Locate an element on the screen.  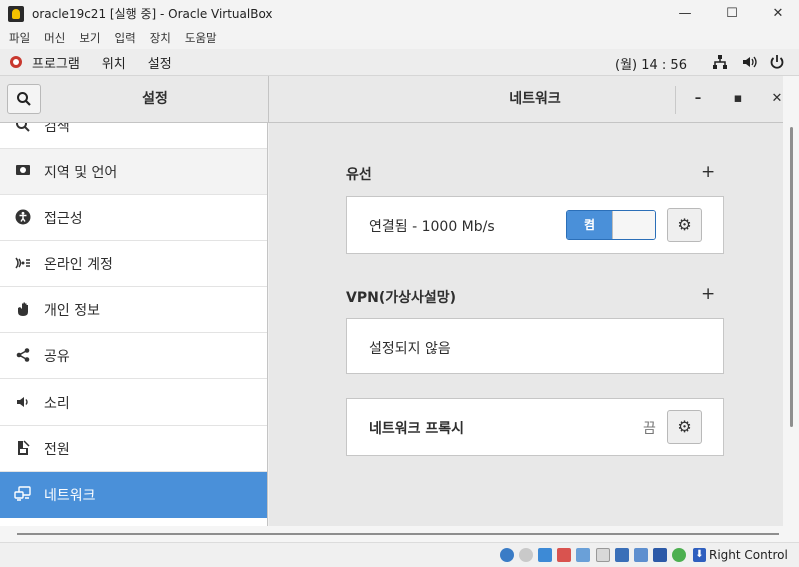
region-language-icon is located at coordinates (23, 172).